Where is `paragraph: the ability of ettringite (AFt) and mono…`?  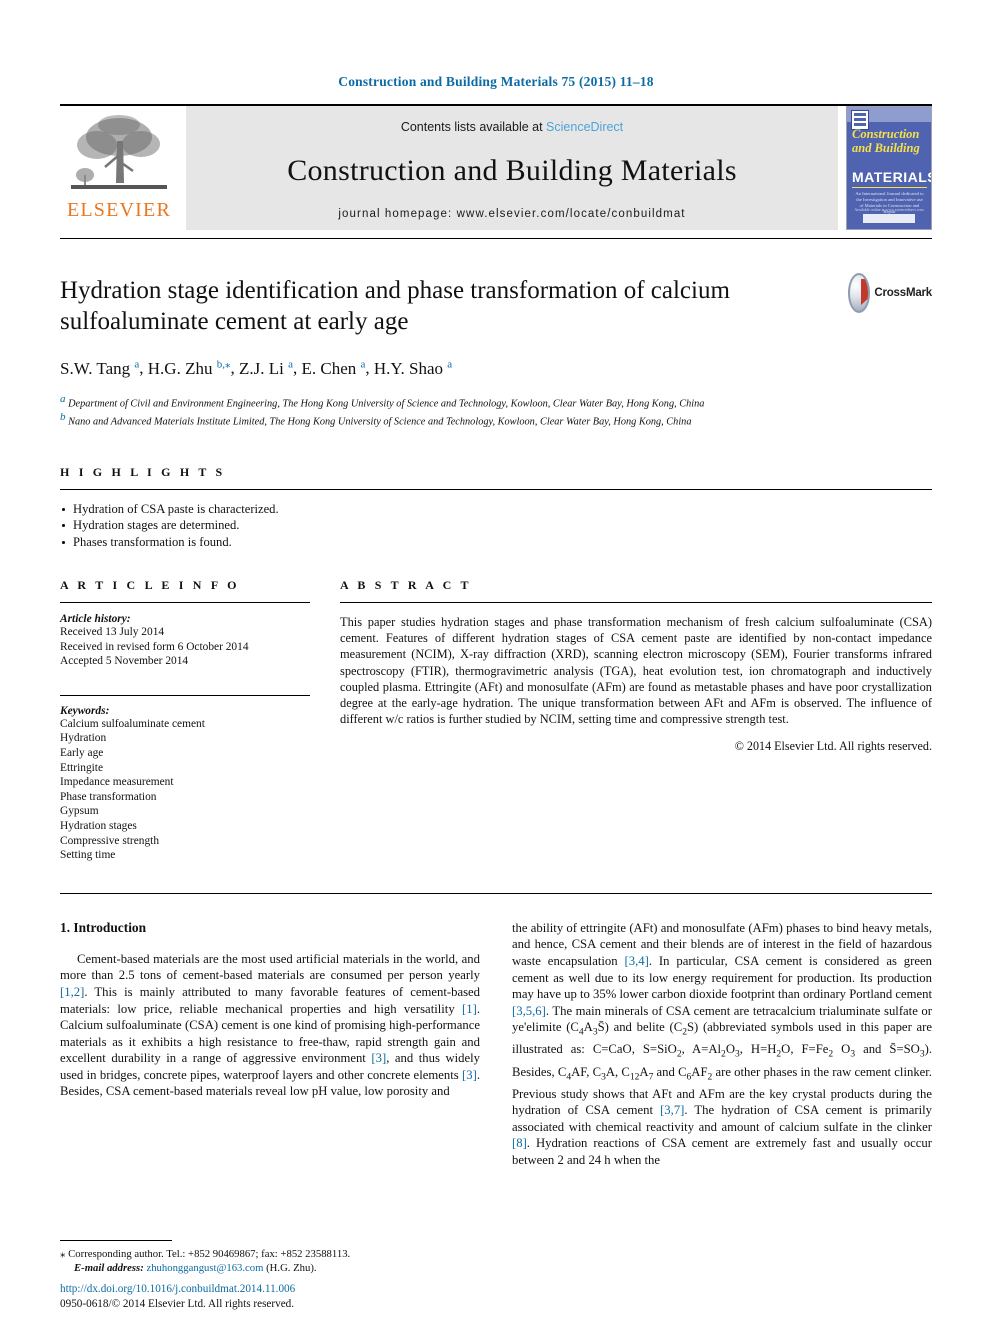
paragraph: the ability of ettringite (AFt) and mono… is located at coordinates (722, 1044).